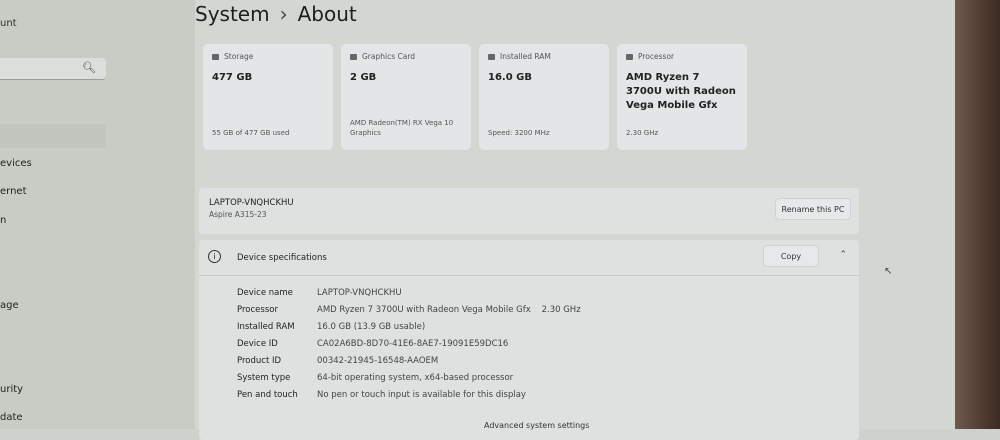 The height and width of the screenshot is (440, 1000). Describe the element at coordinates (843, 255) in the screenshot. I see `chevron-up-icon: ⌃` at that location.